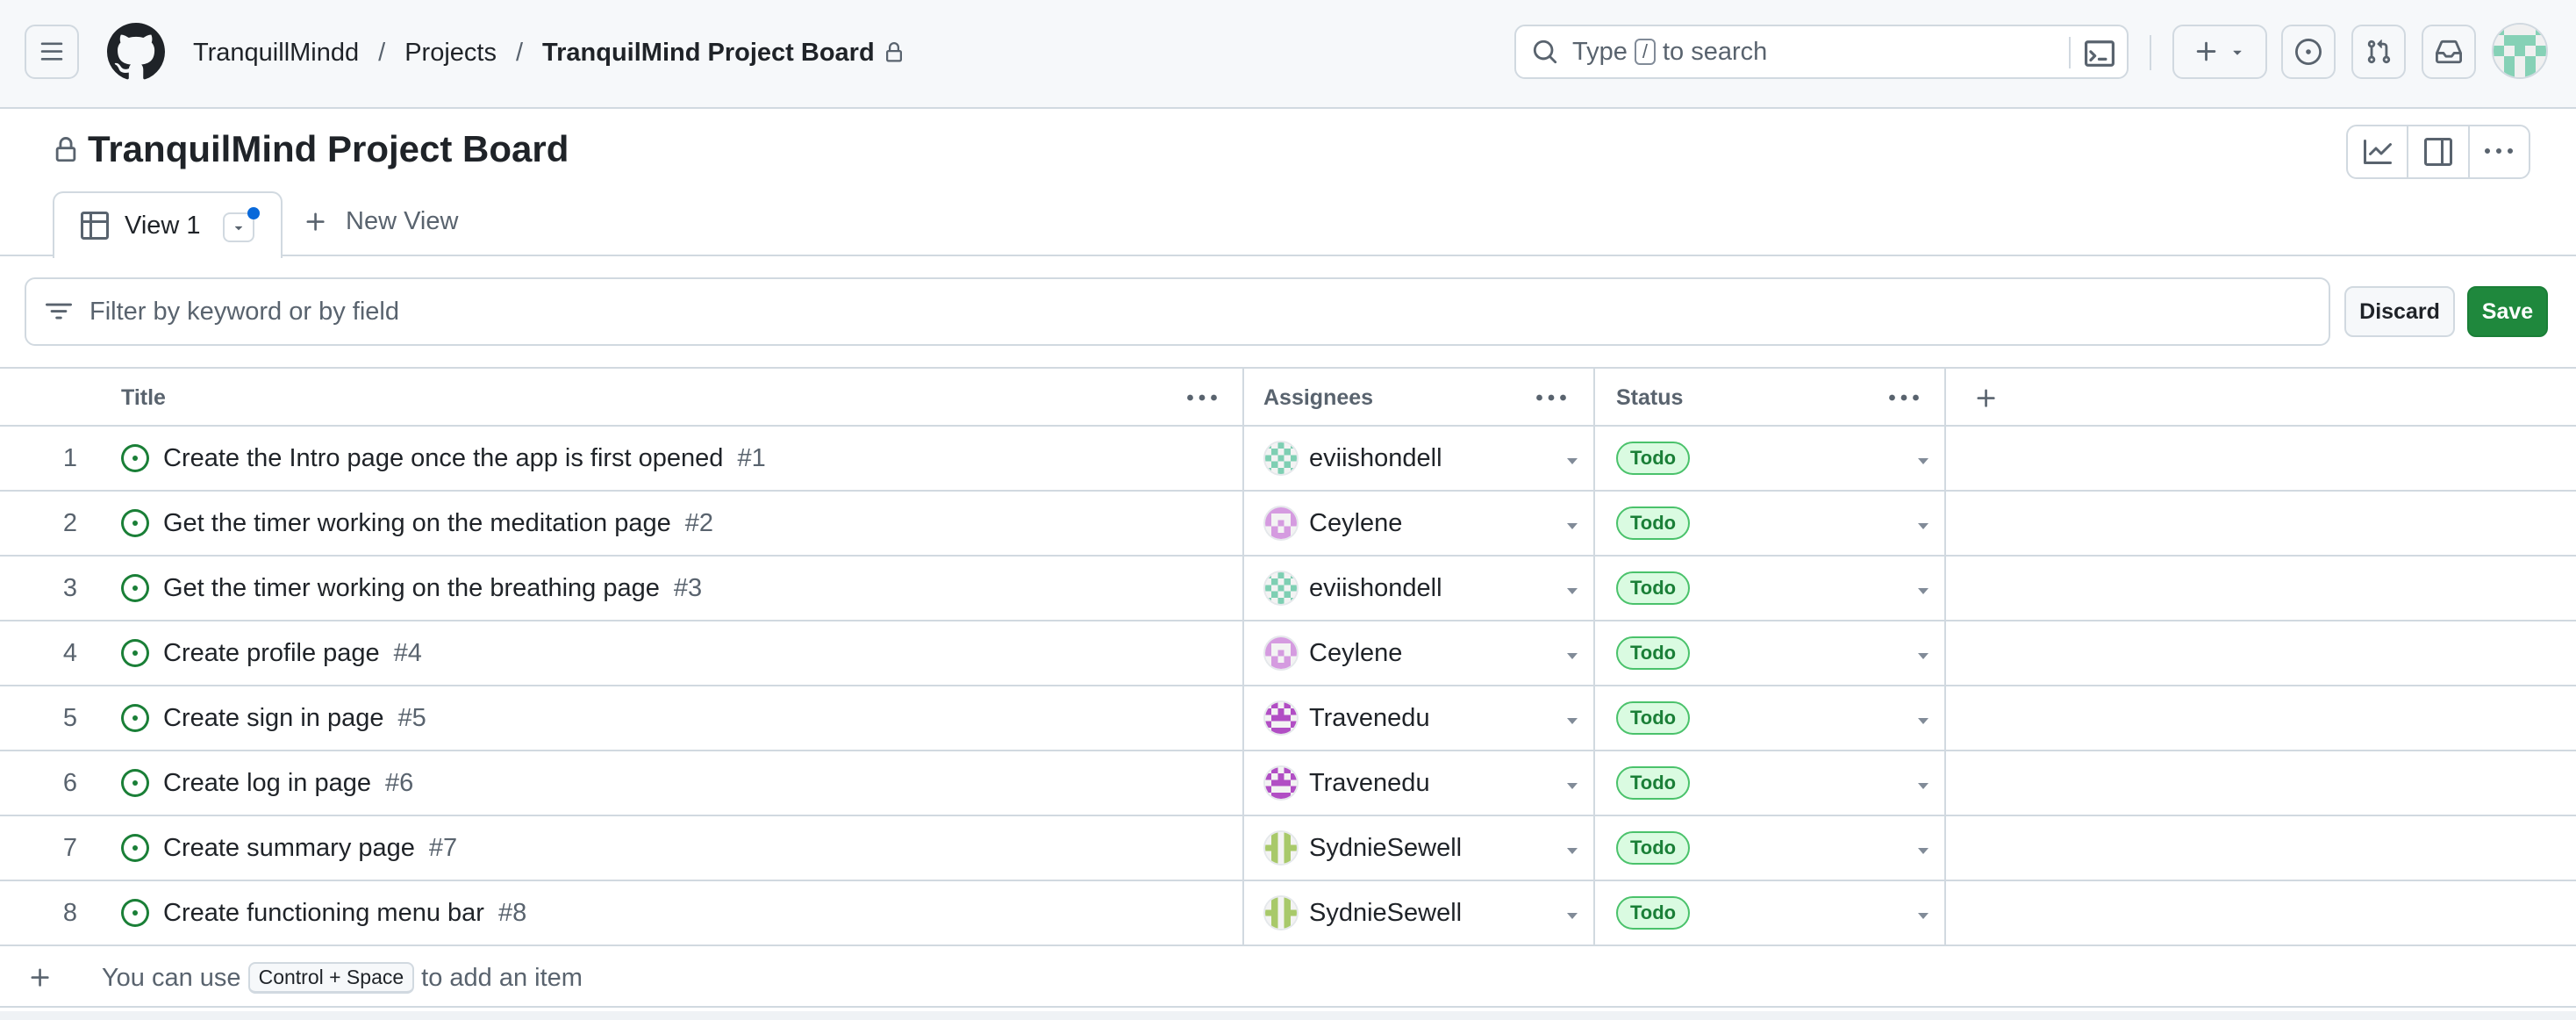 This screenshot has width=2576, height=1020. I want to click on add-field-icon, so click(1986, 398).